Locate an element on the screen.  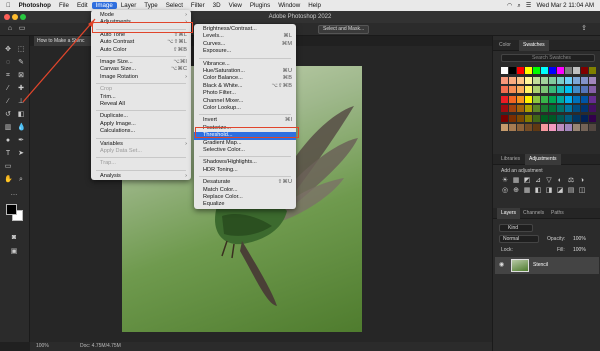
tab-layers: Layers is located at coordinates (509, 213).